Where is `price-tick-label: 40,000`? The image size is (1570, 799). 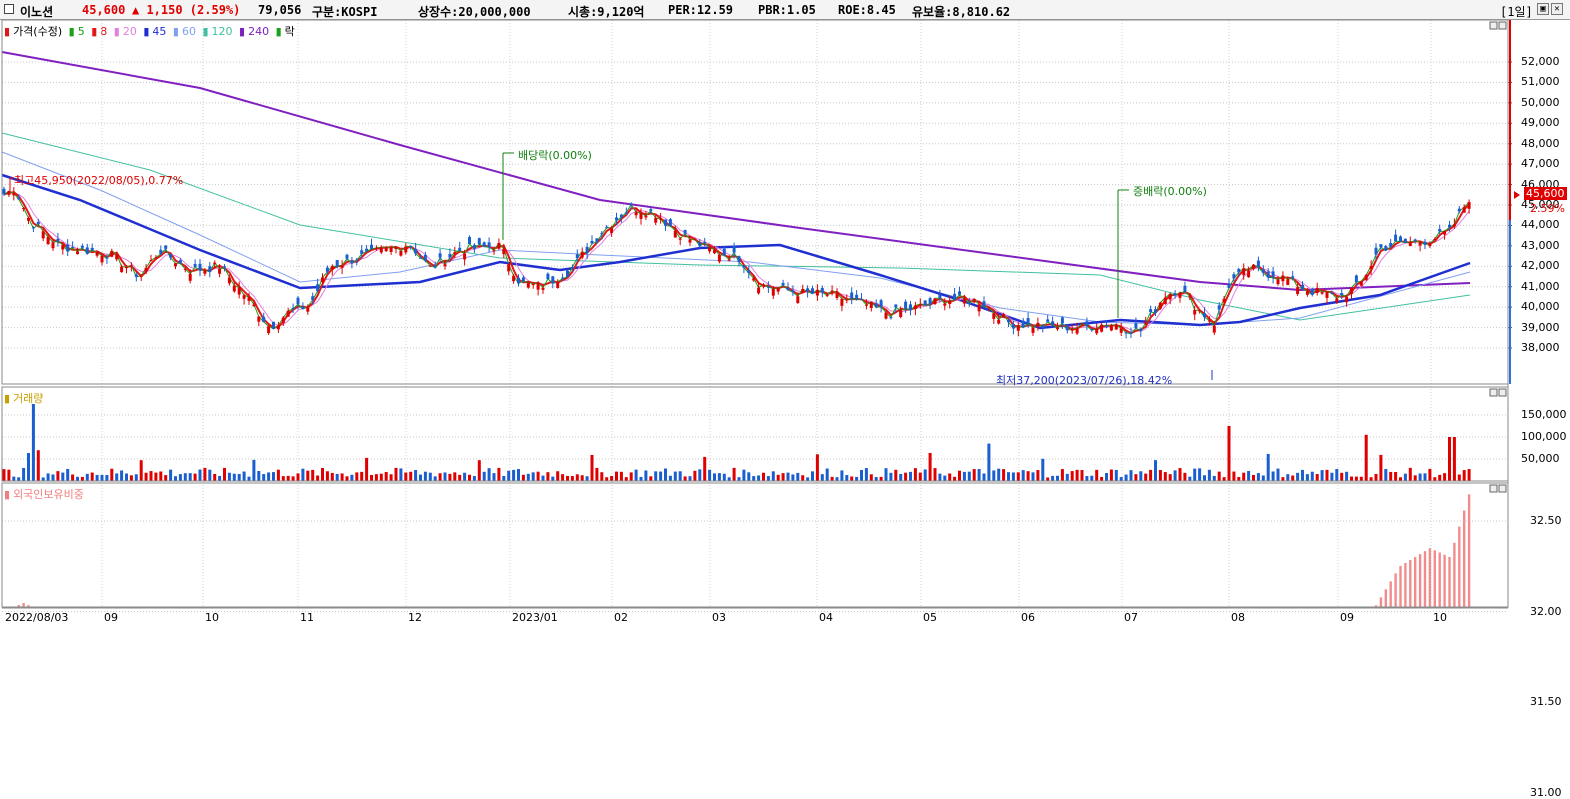
price-tick-label: 40,000 is located at coordinates (1540, 307).